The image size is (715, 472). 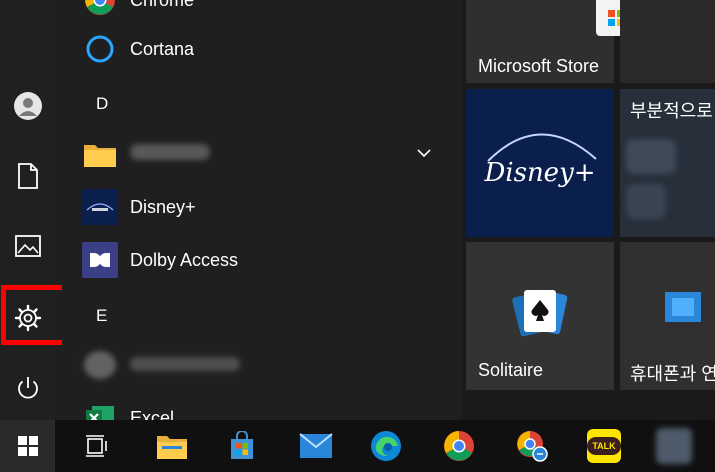 I want to click on mail-icon, so click(x=316, y=445).